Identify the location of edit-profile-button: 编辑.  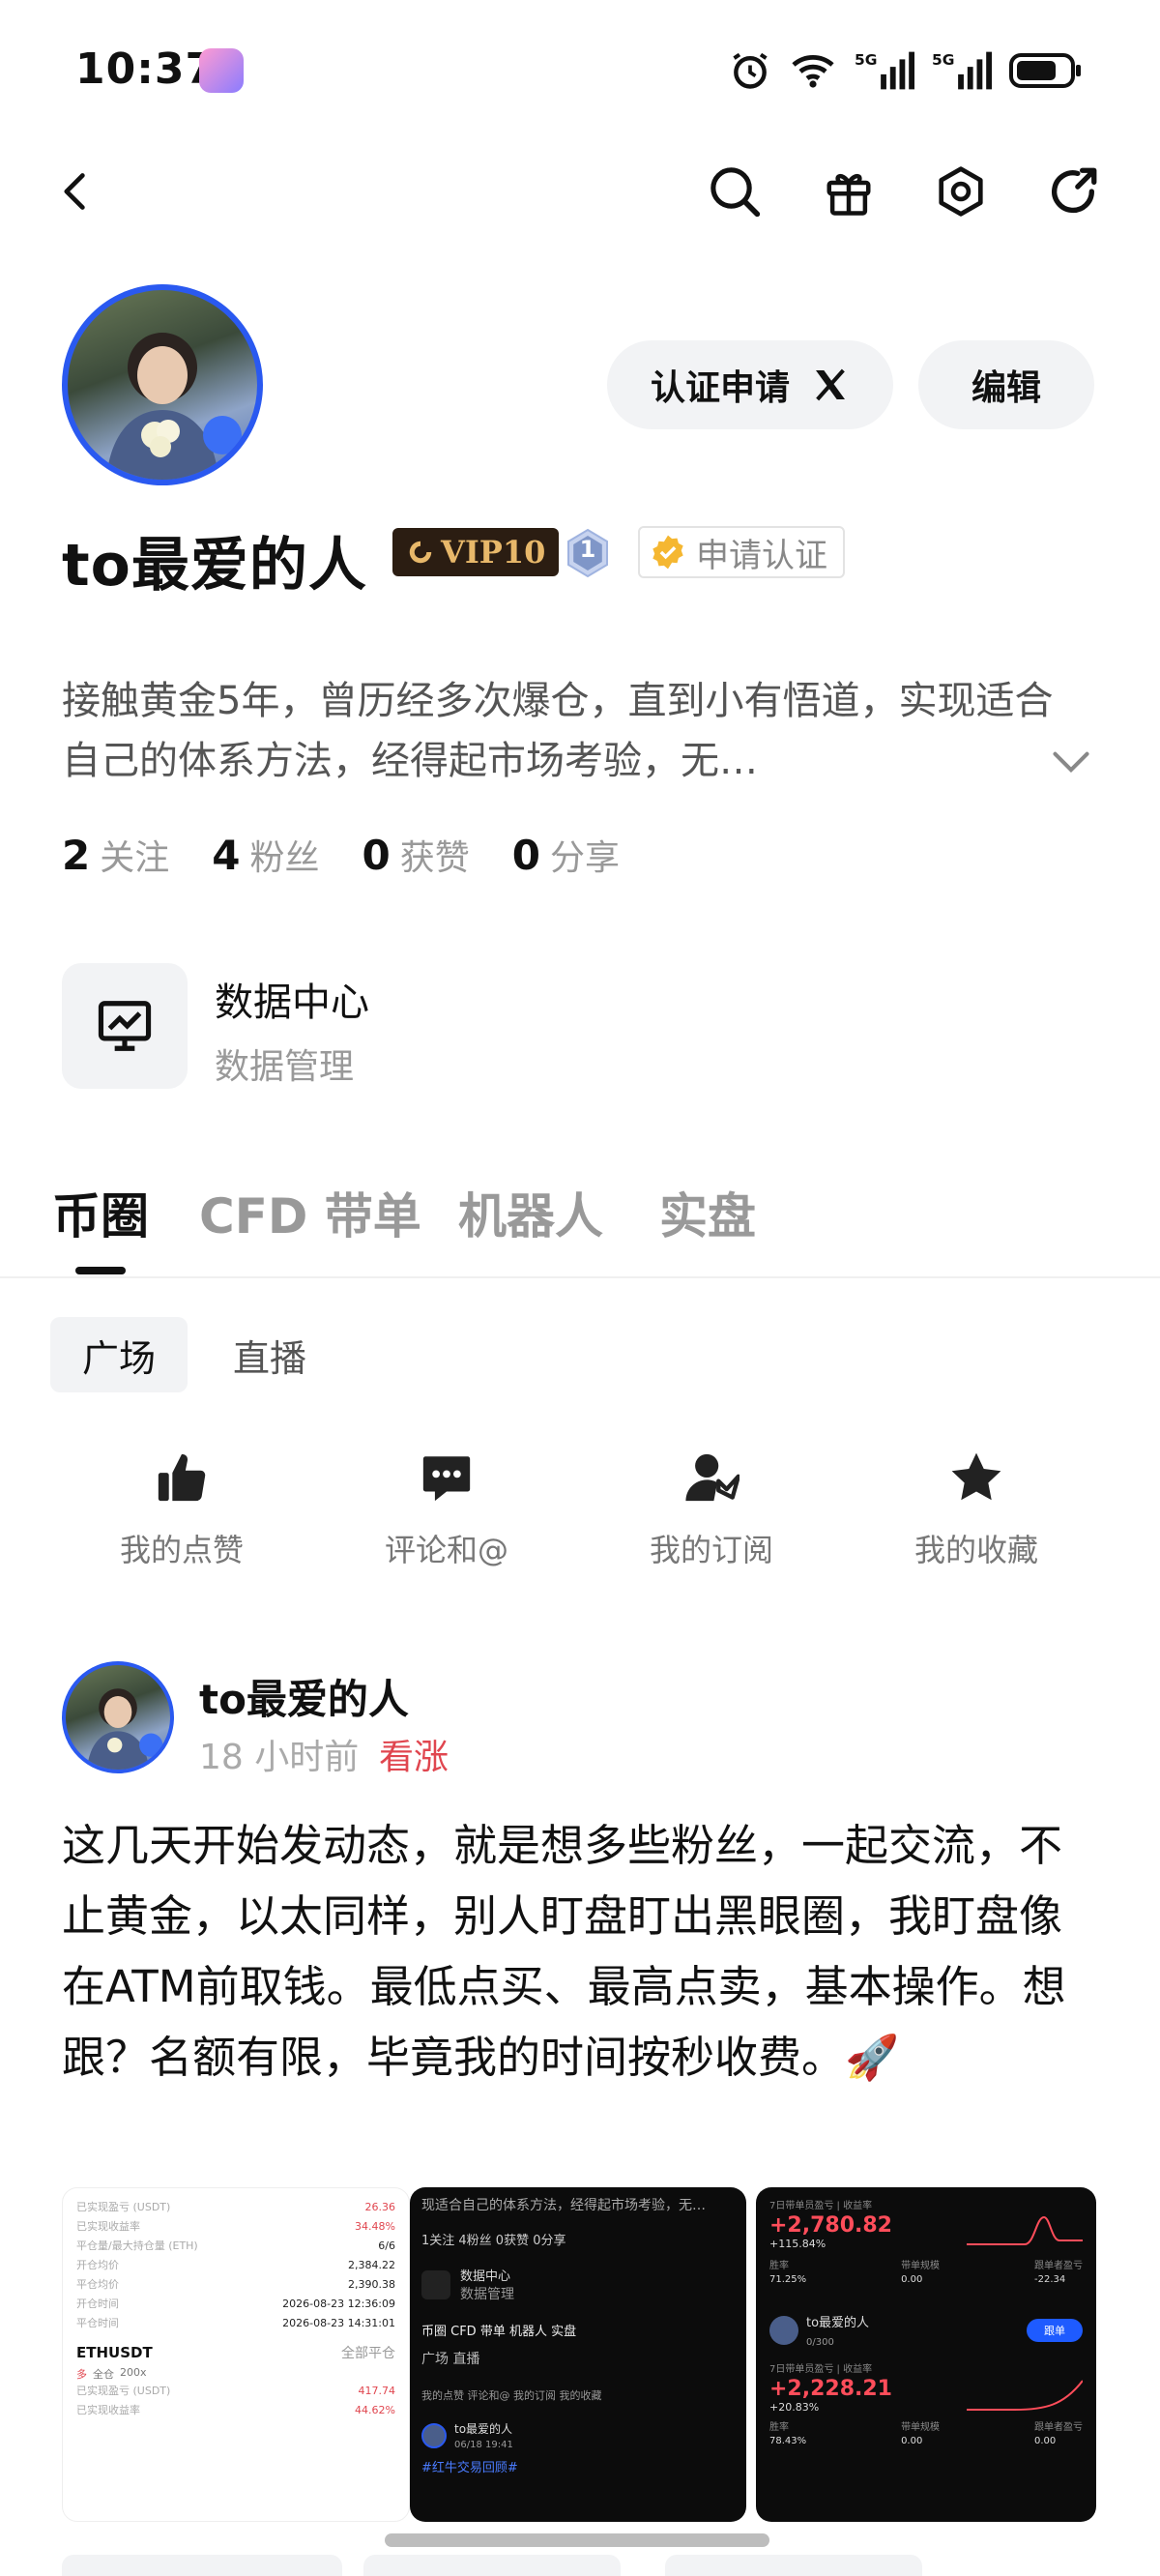
(1006, 384).